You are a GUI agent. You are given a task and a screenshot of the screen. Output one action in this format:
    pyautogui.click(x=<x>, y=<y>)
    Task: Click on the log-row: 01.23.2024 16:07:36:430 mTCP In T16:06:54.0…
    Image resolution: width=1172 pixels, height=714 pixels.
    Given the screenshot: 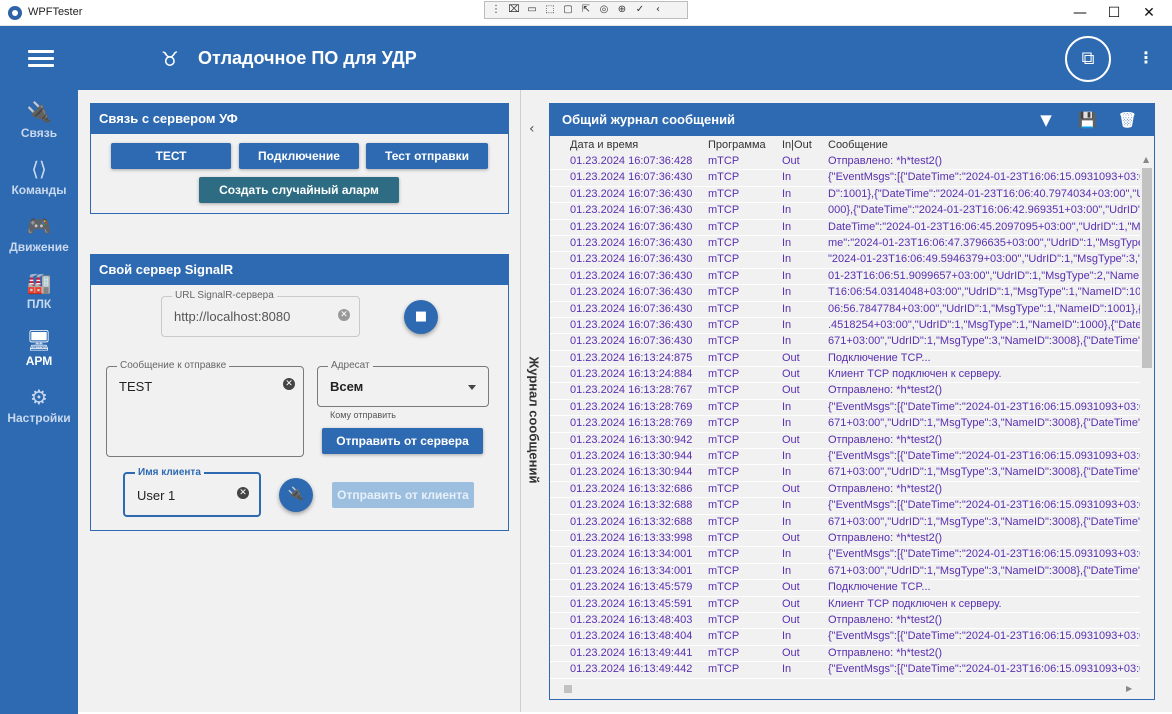 What is the action you would take?
    pyautogui.click(x=845, y=293)
    